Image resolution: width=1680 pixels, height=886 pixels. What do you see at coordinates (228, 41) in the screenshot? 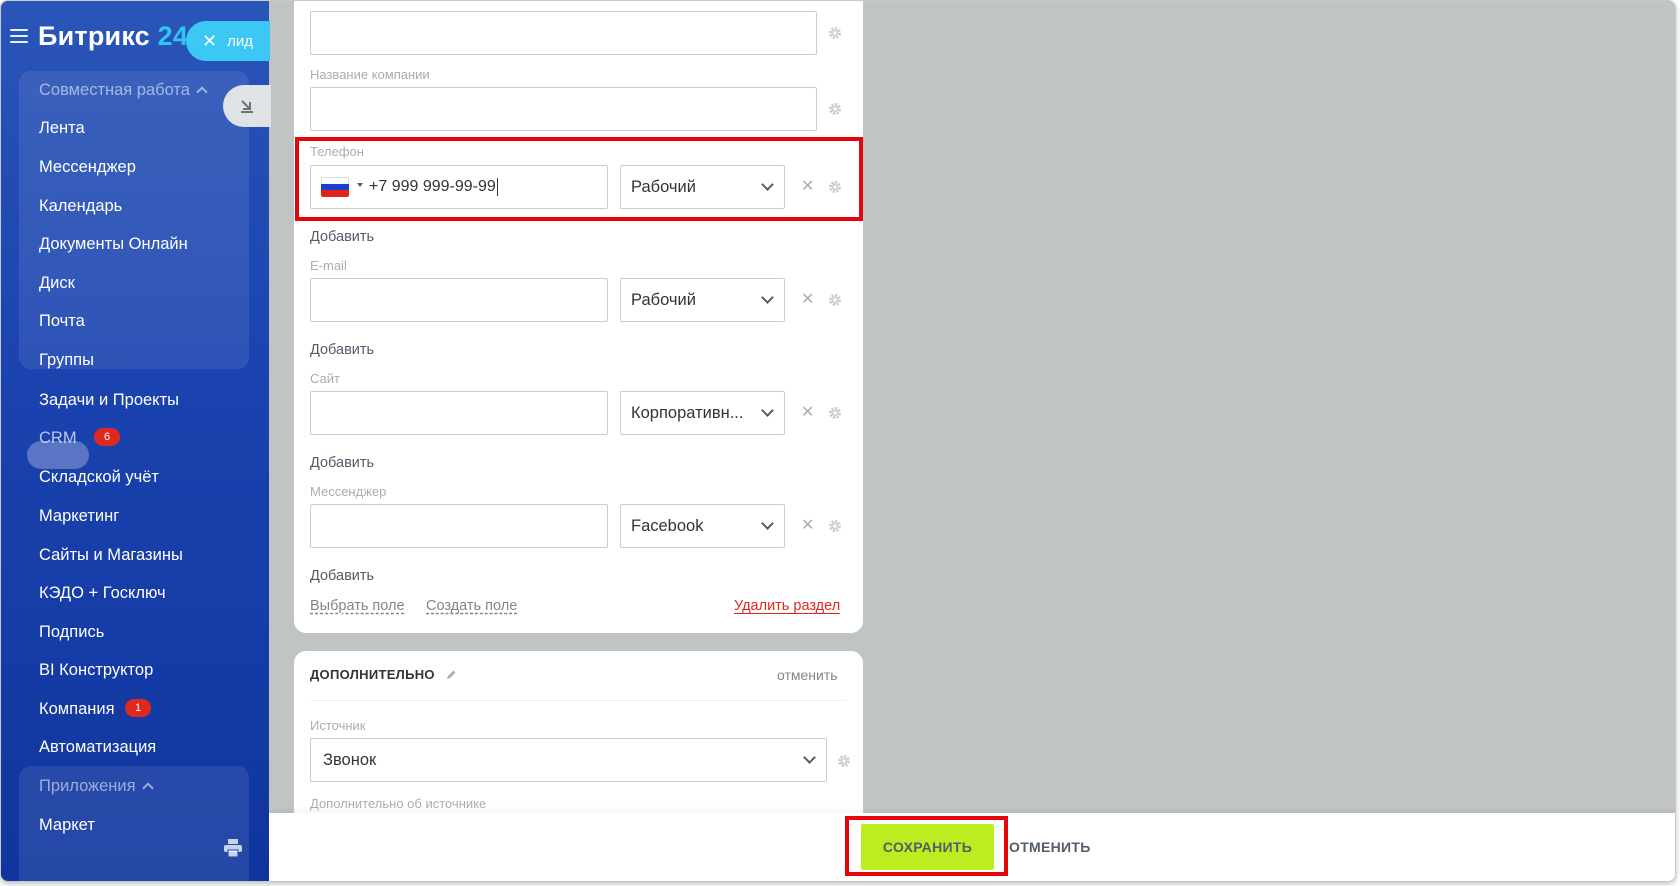
I see `close-lead-button: ✕ лид` at bounding box center [228, 41].